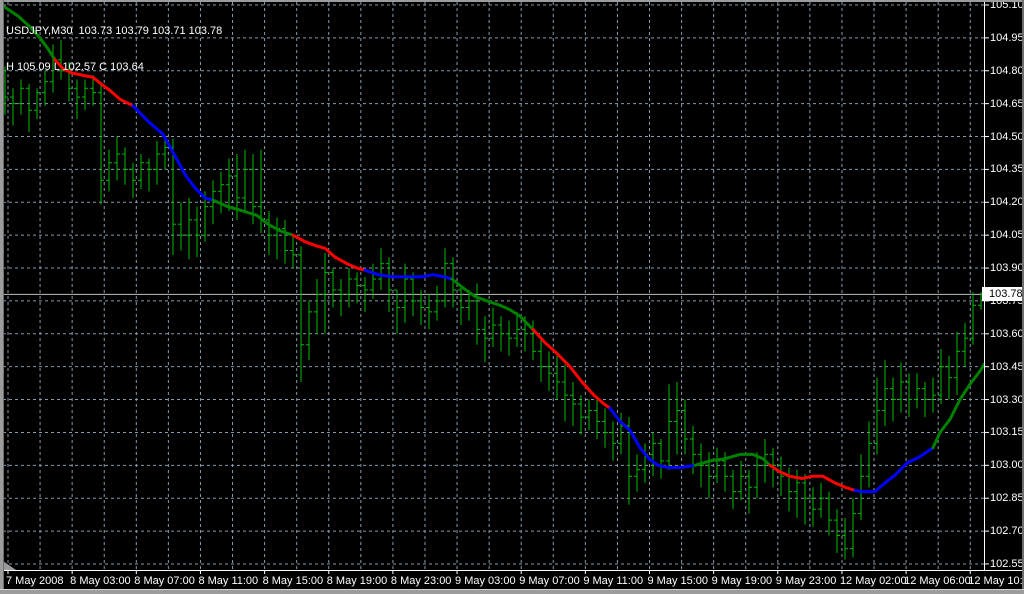 The height and width of the screenshot is (594, 1024). I want to click on price-tick-label: 103.90, so click(1007, 268).